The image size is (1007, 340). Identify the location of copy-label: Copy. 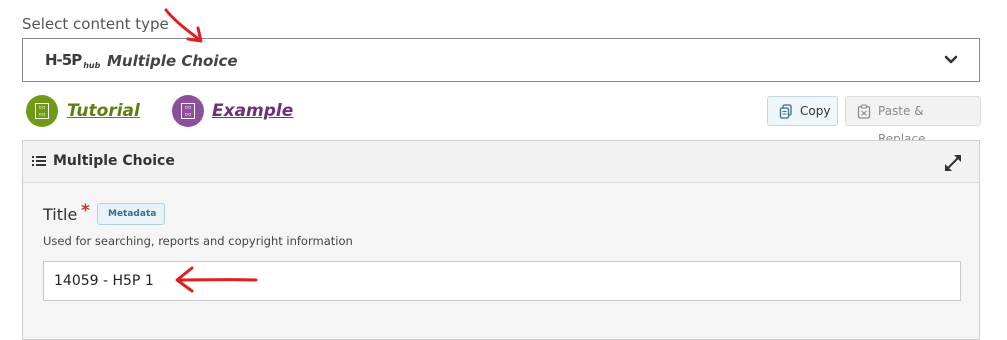
(815, 111).